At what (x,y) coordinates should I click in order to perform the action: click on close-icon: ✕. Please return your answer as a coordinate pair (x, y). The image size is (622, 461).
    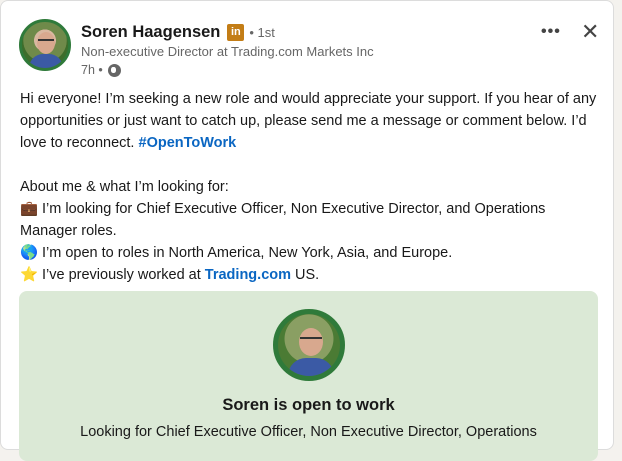
    Looking at the image, I should click on (590, 32).